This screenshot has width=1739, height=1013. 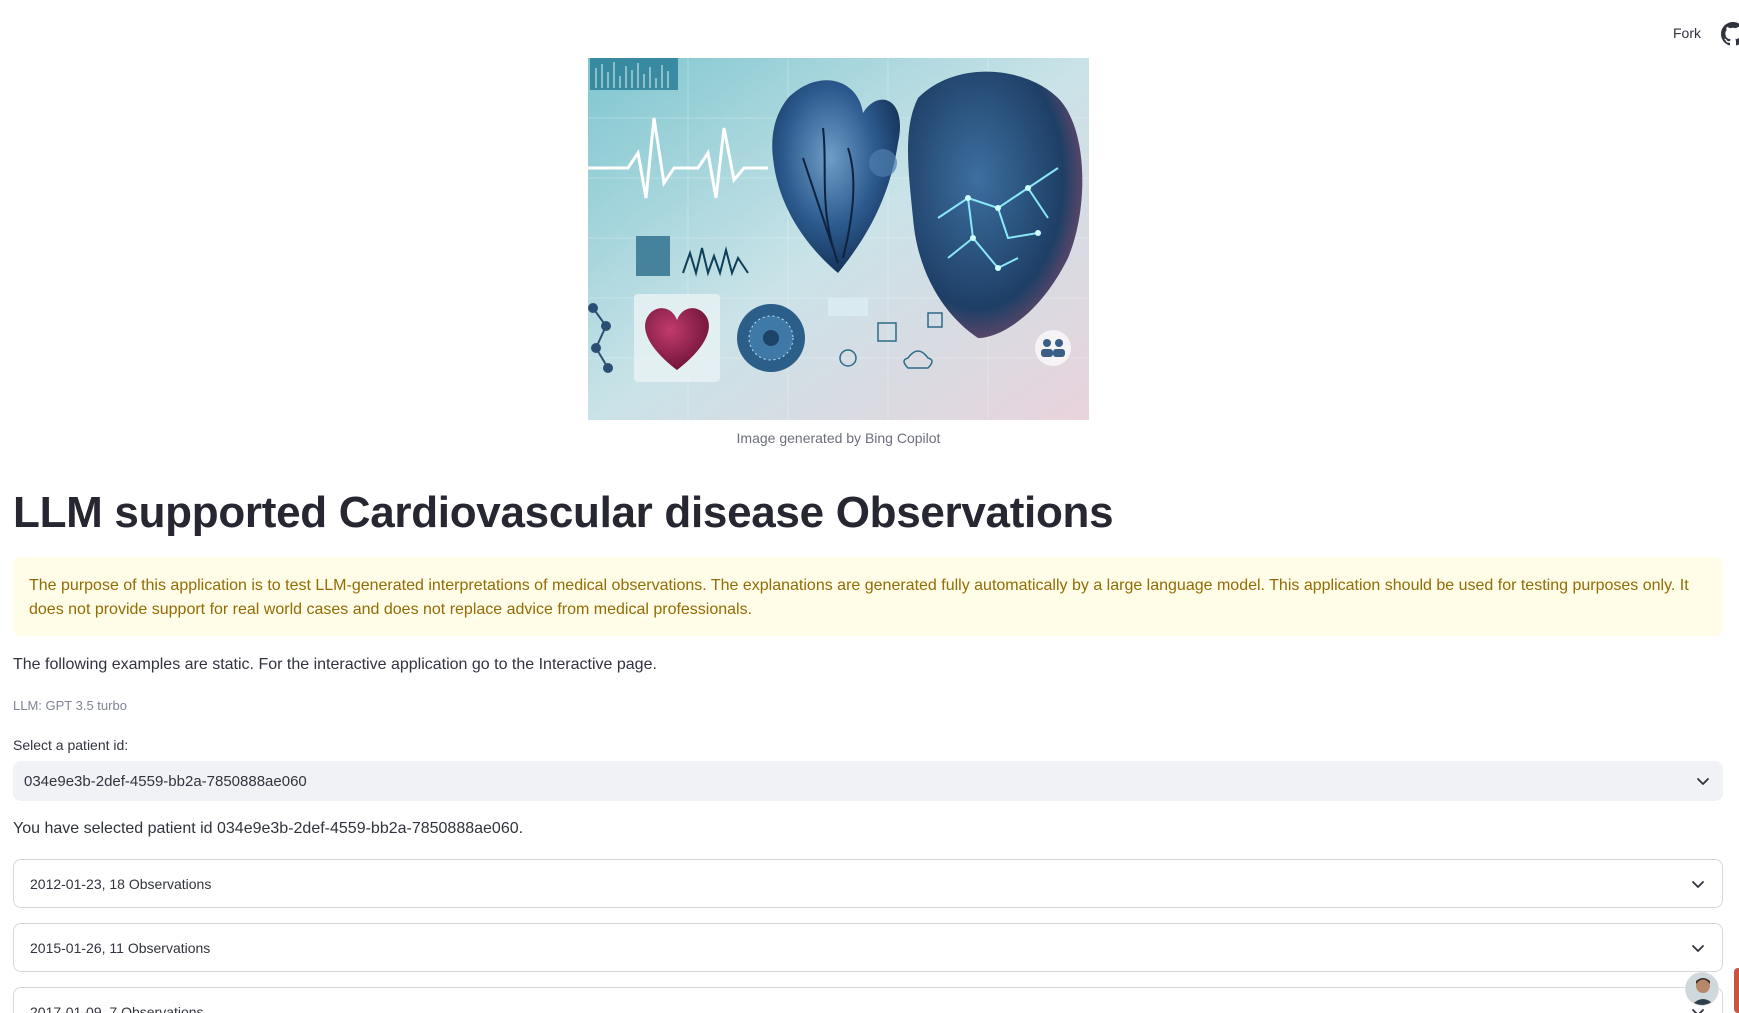 I want to click on llm-caption: LLM: GPT 3.5 turbo, so click(x=70, y=705).